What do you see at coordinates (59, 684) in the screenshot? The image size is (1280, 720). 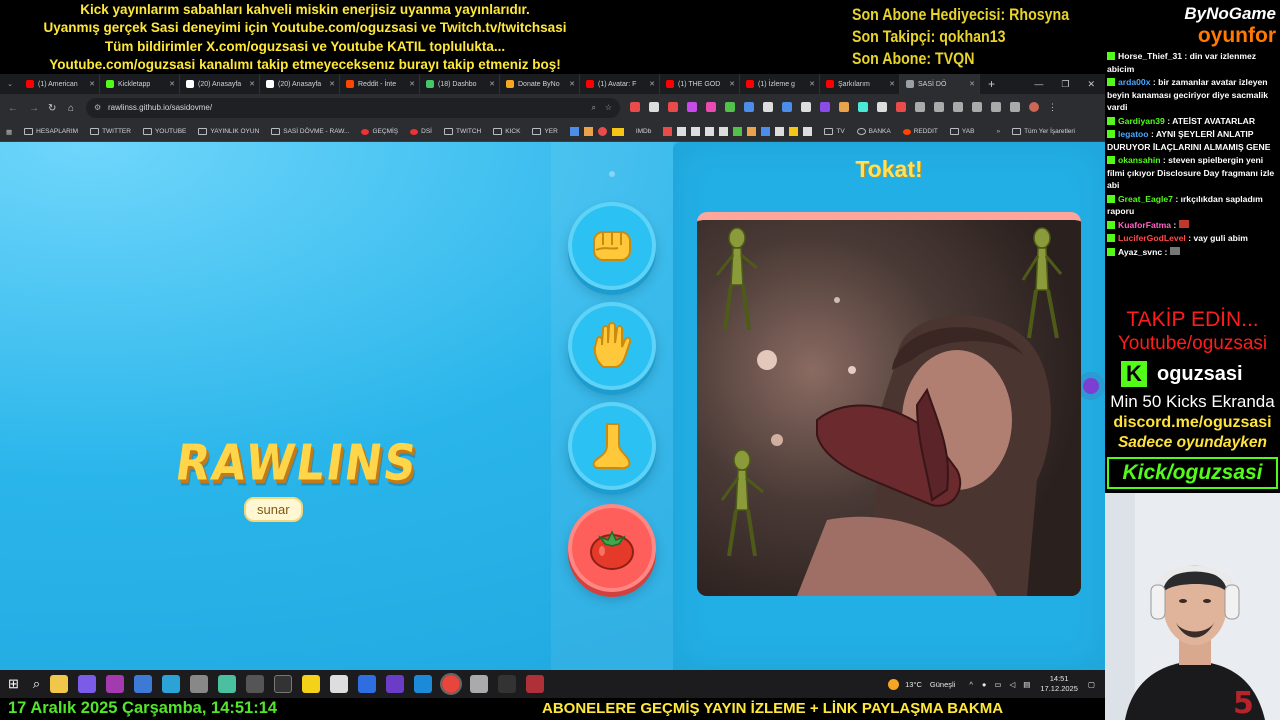 I see `file-explorer-icon` at bounding box center [59, 684].